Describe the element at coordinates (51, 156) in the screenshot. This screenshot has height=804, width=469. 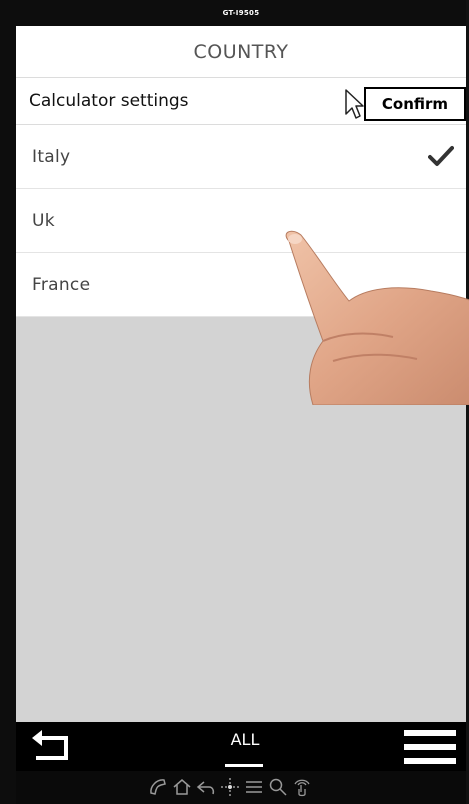
I see `country-label: Italy` at that location.